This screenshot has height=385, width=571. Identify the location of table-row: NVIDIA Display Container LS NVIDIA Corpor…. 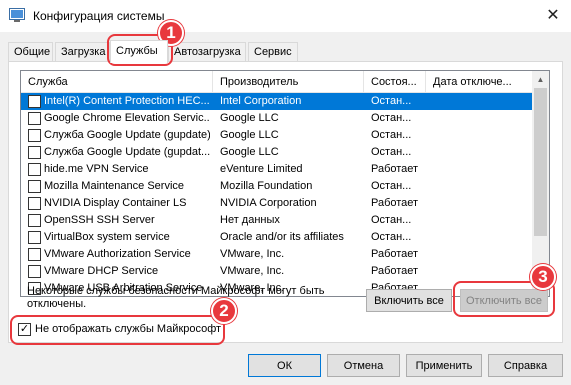
(277, 203).